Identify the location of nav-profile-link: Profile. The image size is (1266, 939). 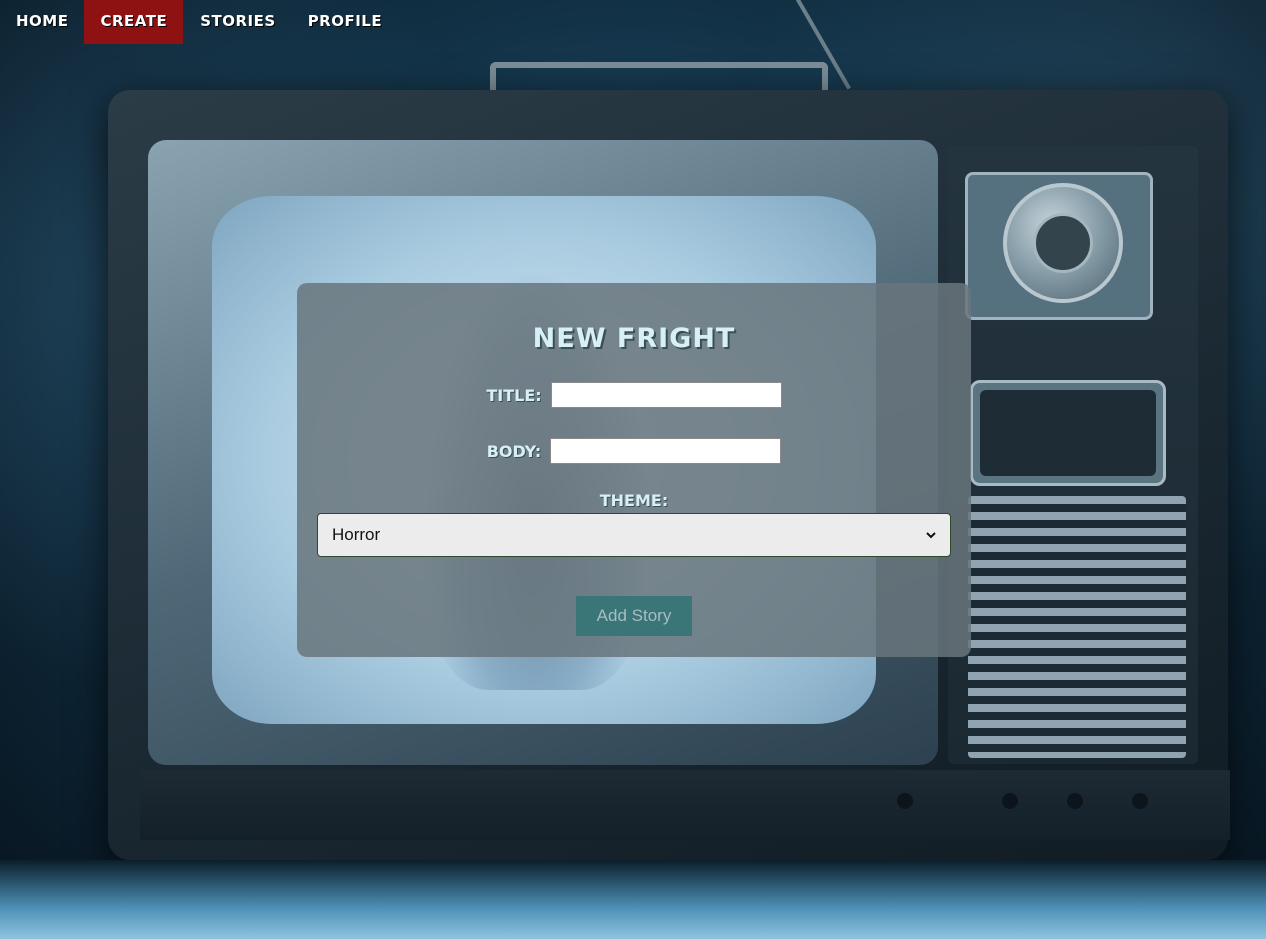
(345, 22).